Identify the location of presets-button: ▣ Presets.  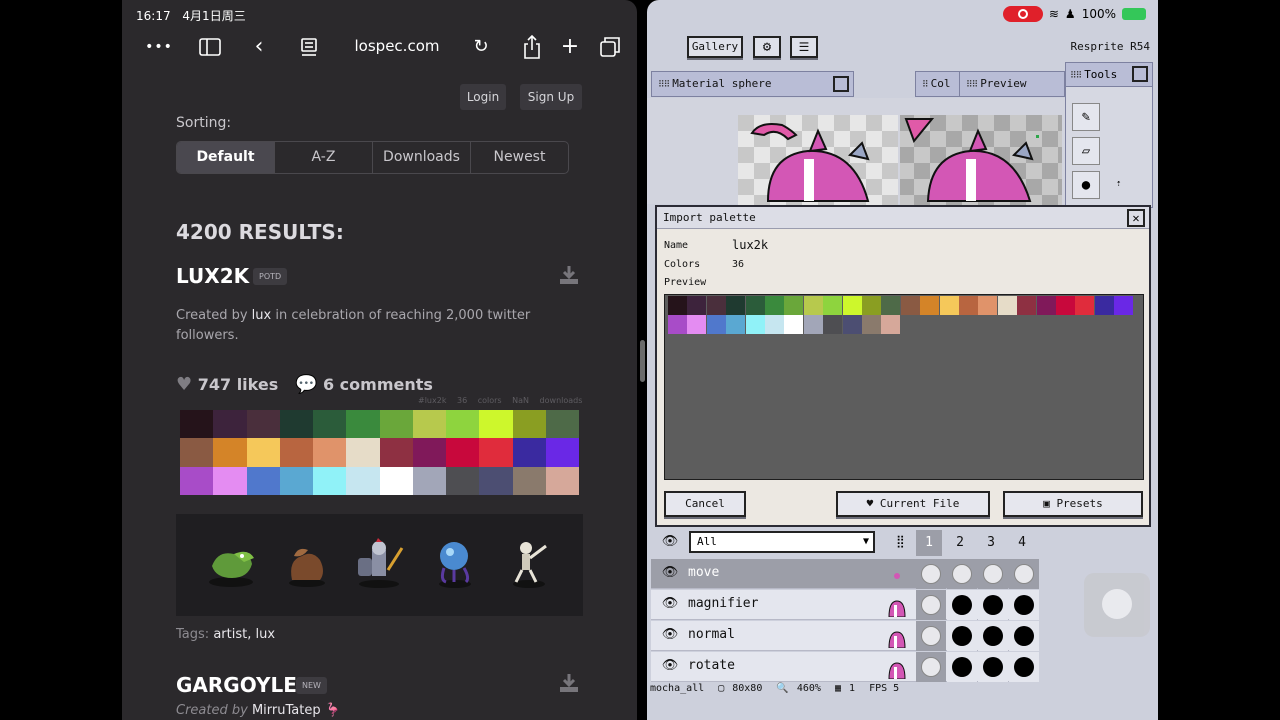
(1073, 504).